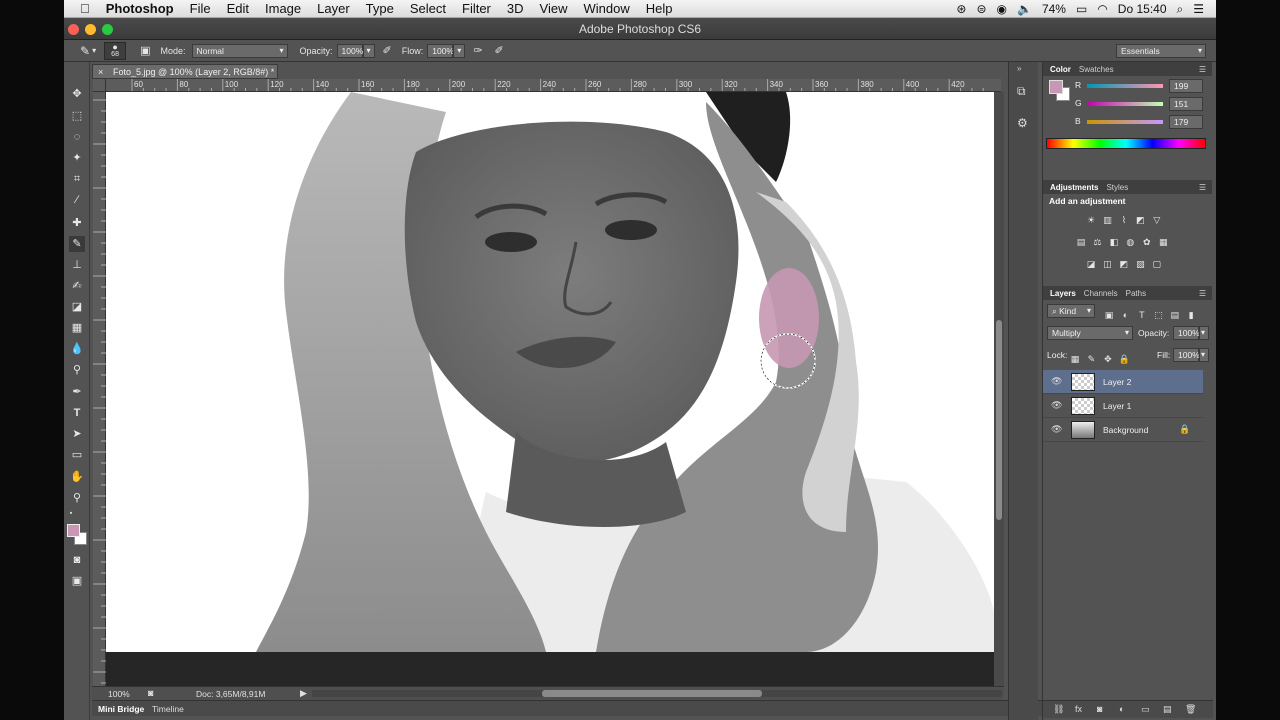  What do you see at coordinates (349, 50) in the screenshot?
I see `opacity-input: 100%` at bounding box center [349, 50].